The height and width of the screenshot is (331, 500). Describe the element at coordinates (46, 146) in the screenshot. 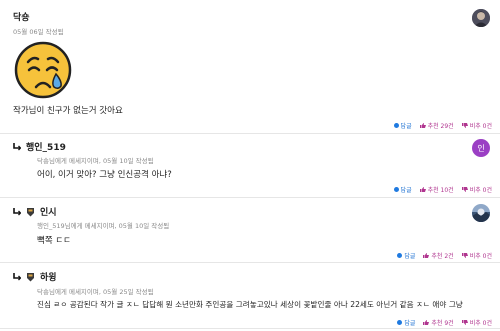

I see `comment-author: 행인_519` at that location.